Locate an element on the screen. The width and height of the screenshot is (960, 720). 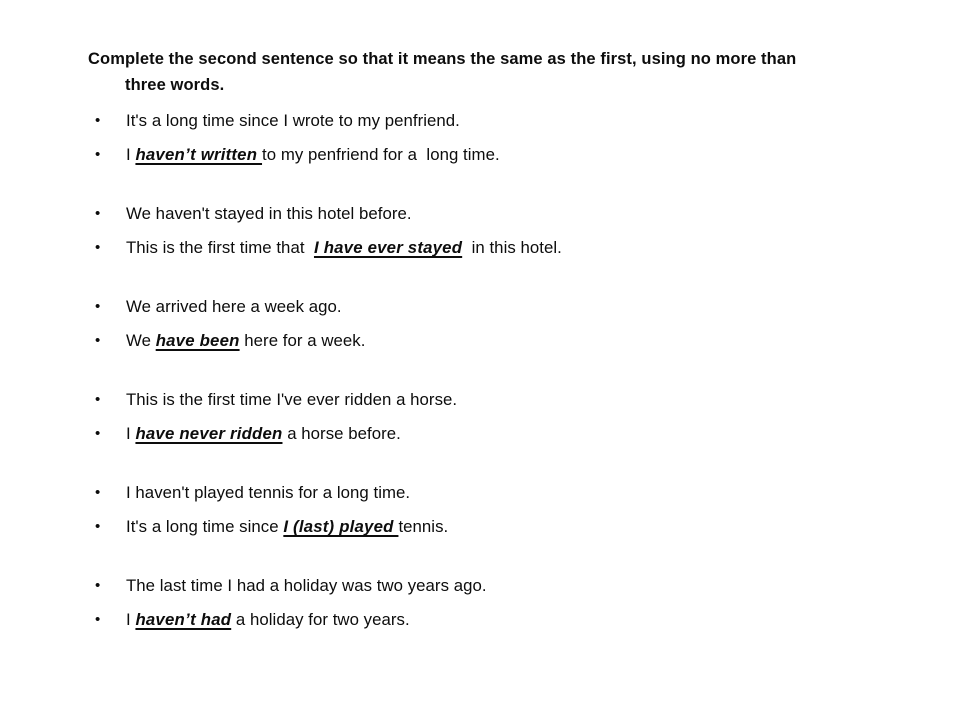
sentence-segment-after: a holiday for two years. is located at coordinates (320, 619).